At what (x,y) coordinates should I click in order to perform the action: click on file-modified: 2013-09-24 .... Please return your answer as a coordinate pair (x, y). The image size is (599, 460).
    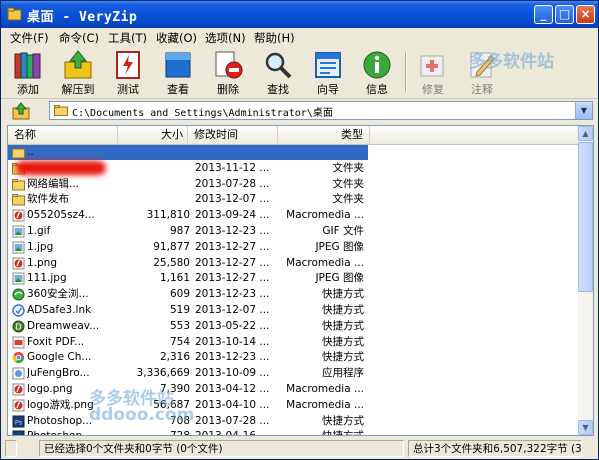
    Looking at the image, I should click on (232, 215).